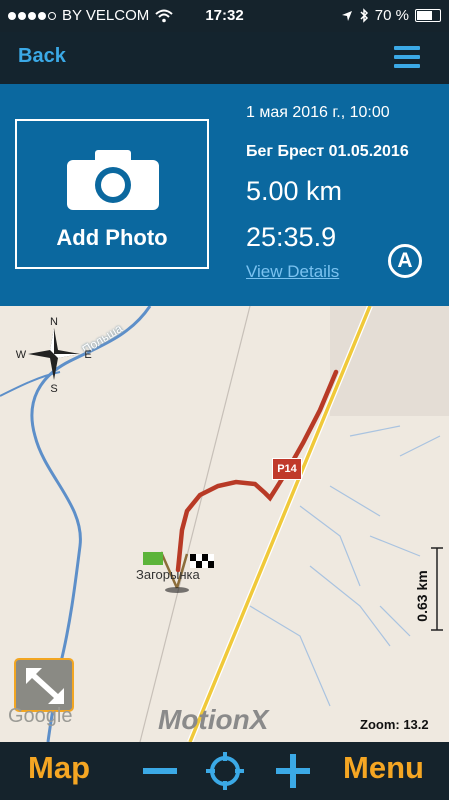 Image resolution: width=449 pixels, height=800 pixels. I want to click on expand-map-button, so click(44, 685).